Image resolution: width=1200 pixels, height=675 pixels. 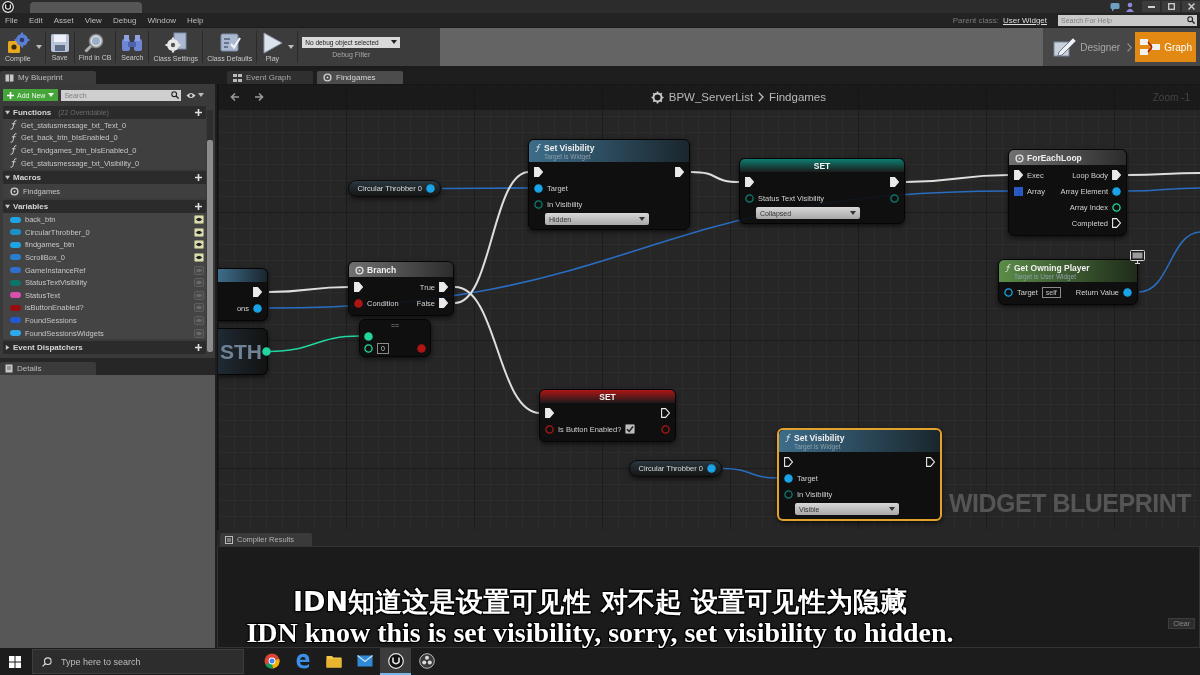 What do you see at coordinates (195, 20) in the screenshot?
I see `menu-item: Help` at bounding box center [195, 20].